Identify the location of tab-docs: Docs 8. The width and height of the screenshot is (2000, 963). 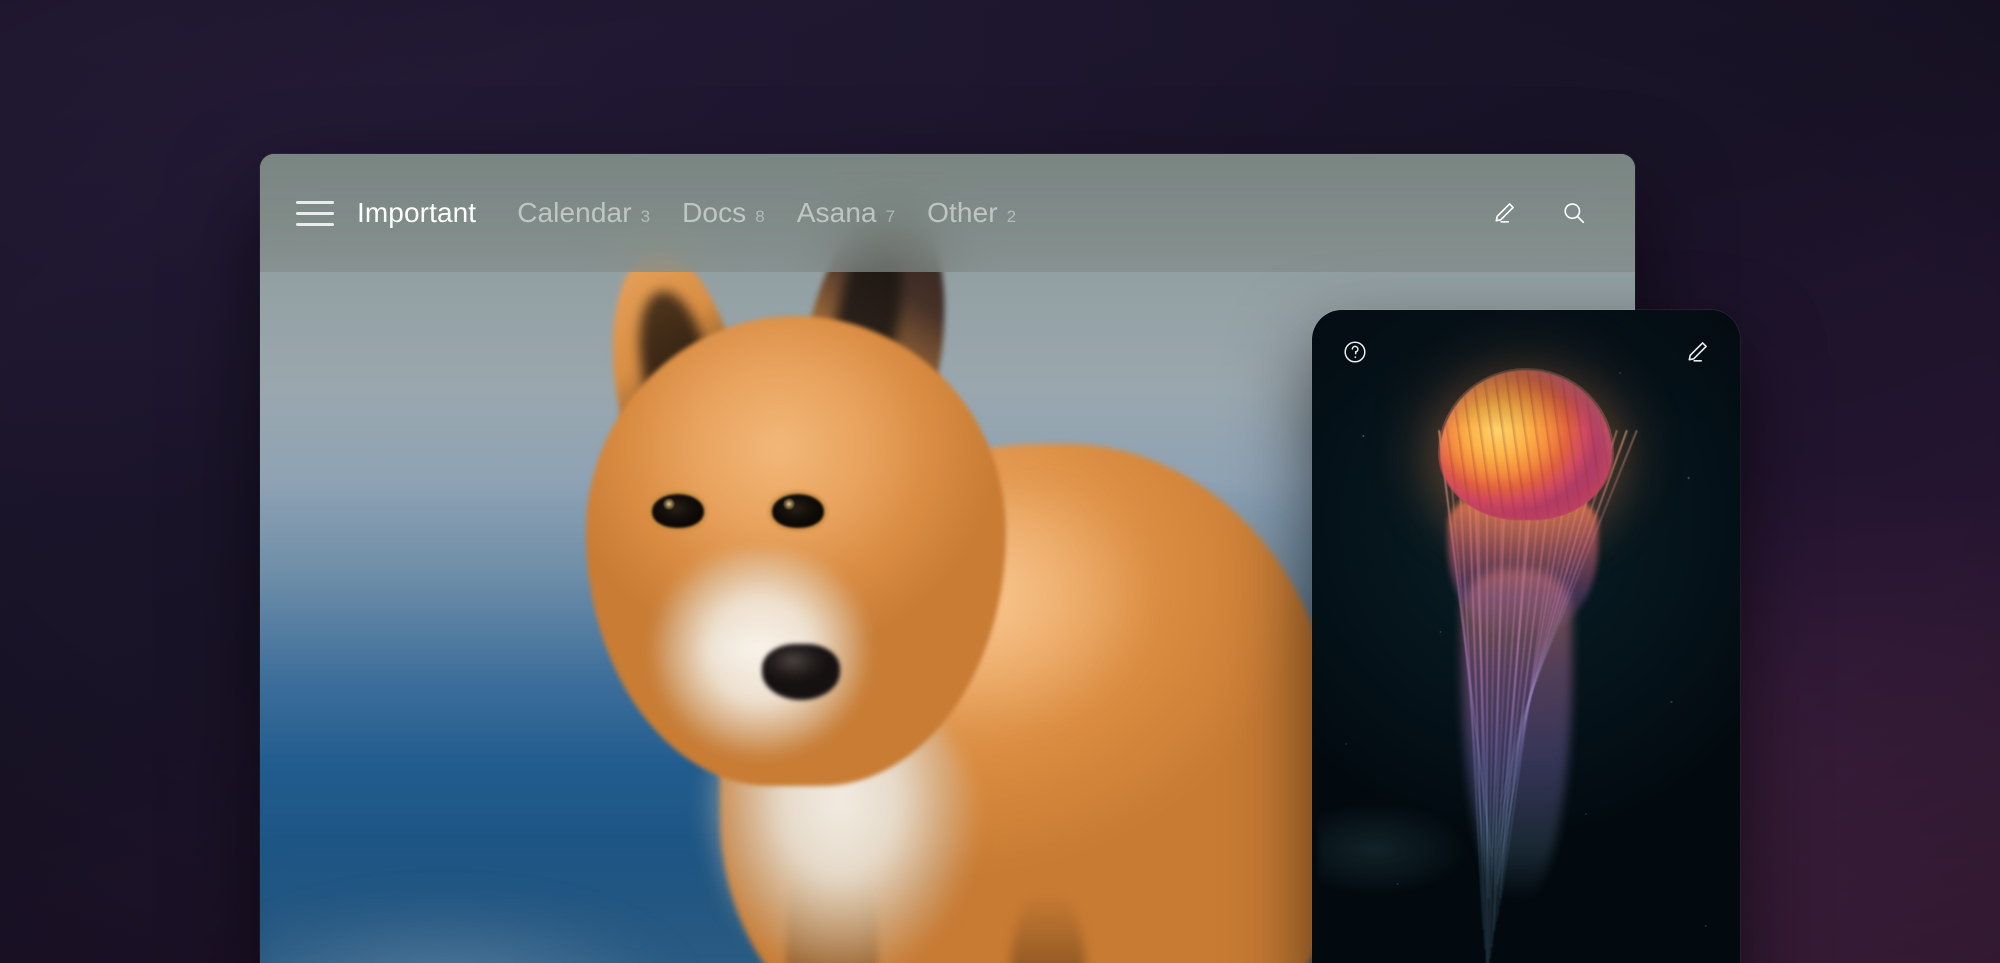
(723, 213).